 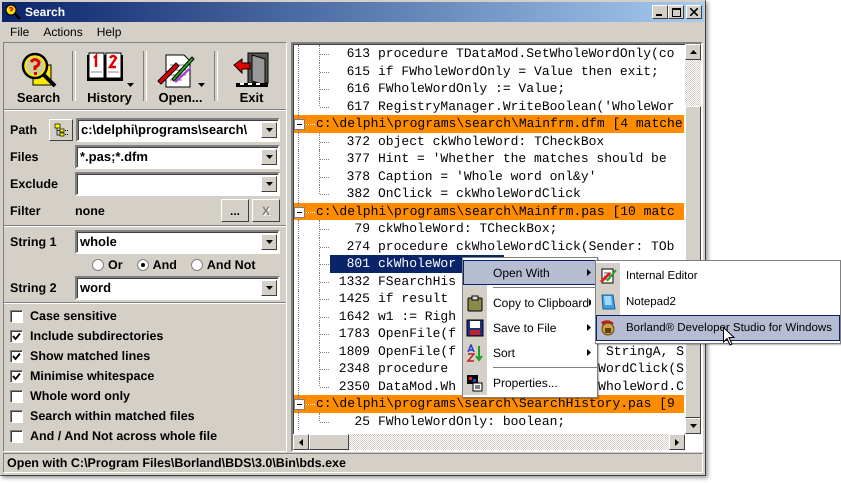 I want to click on match-line: 79 ckWholeWord: TCheckBox;, so click(x=446, y=229).